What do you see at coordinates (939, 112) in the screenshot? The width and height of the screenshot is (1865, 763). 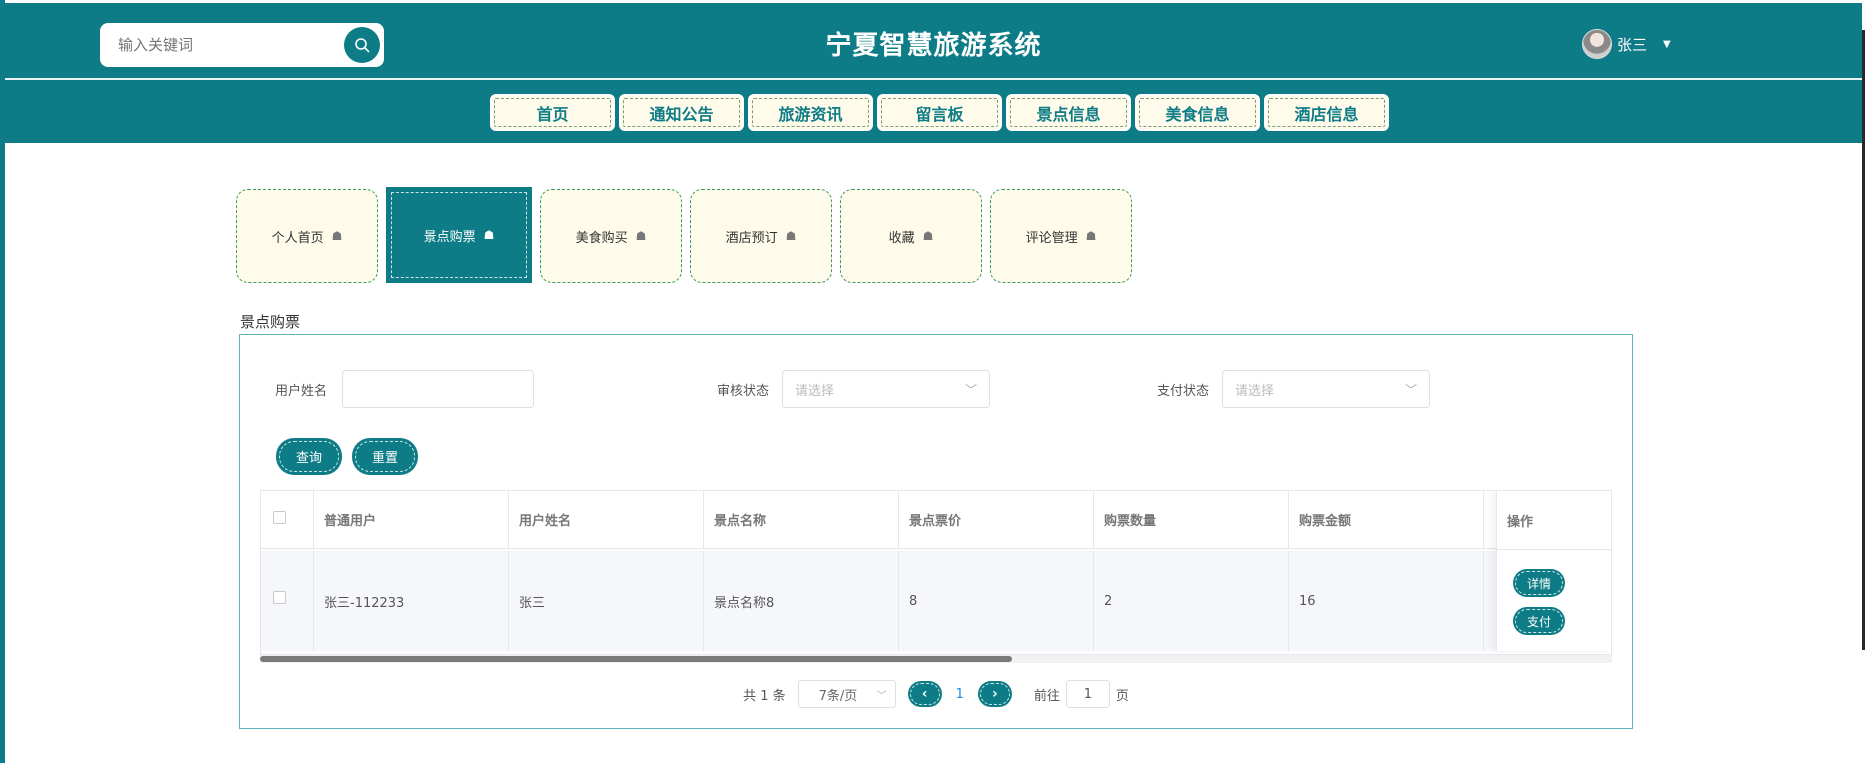 I see `nav-message-board: 留言板` at bounding box center [939, 112].